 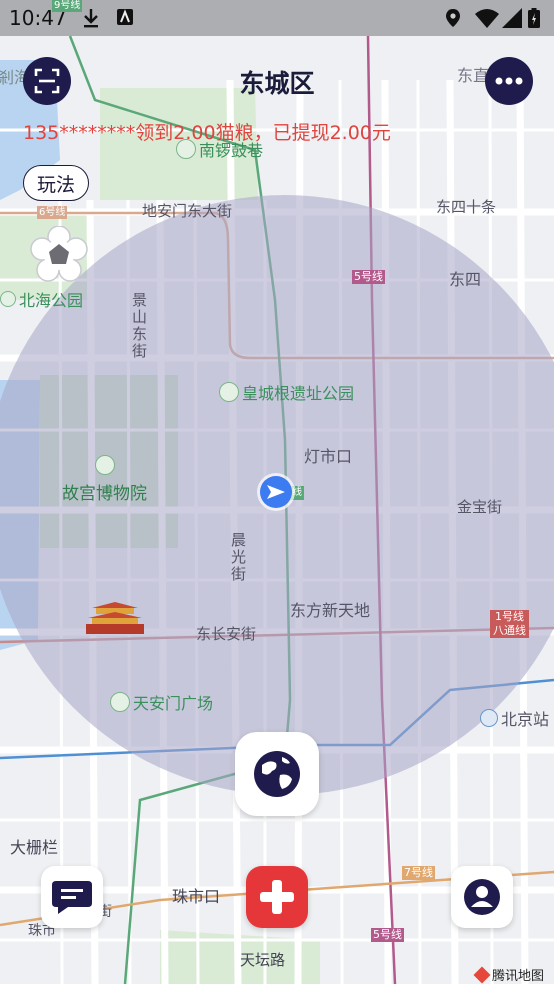 I want to click on subway-label-line1: 1号线 八通线, so click(x=509, y=624).